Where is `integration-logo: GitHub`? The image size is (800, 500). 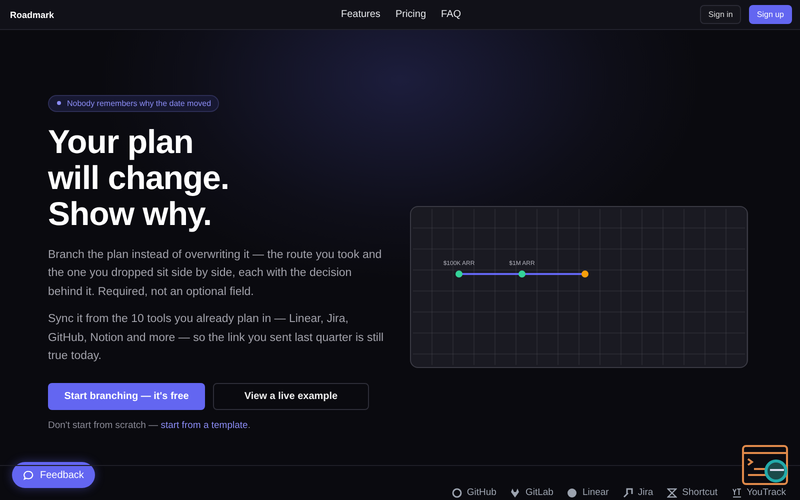
integration-logo: GitHub is located at coordinates (474, 492).